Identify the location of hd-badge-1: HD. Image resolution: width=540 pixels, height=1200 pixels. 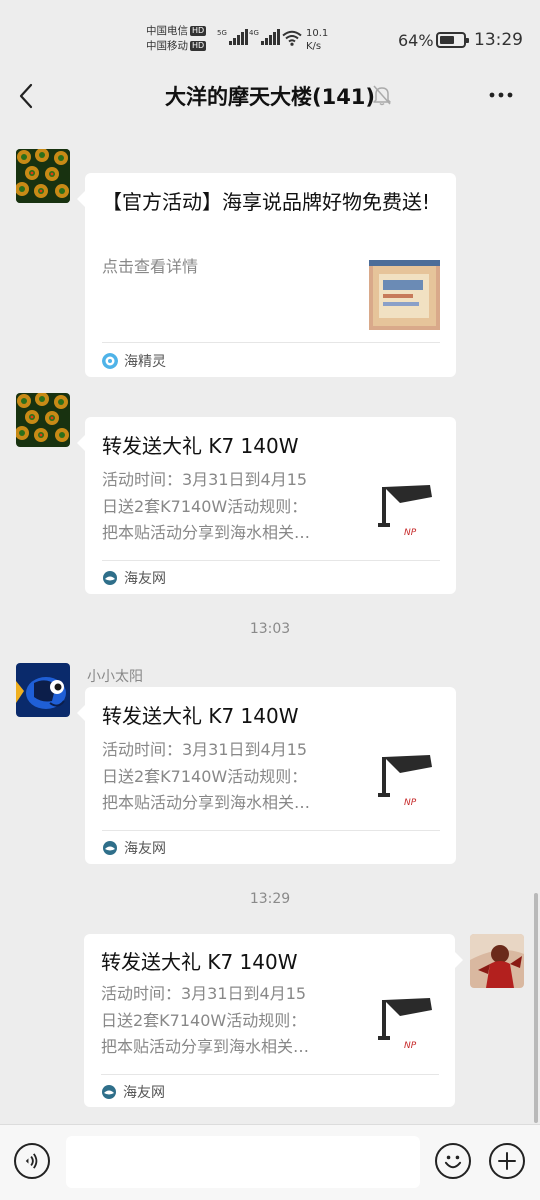
(198, 31).